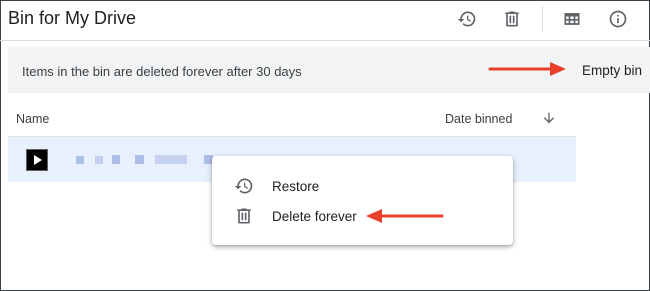 The width and height of the screenshot is (650, 291). What do you see at coordinates (72, 18) in the screenshot?
I see `page-title: Bin for My Drive` at bounding box center [72, 18].